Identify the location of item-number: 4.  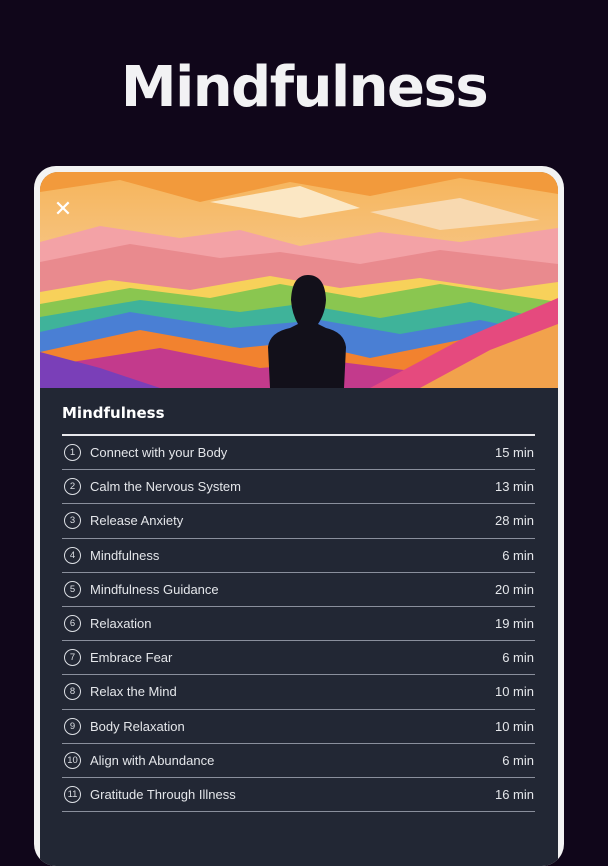
(72, 555).